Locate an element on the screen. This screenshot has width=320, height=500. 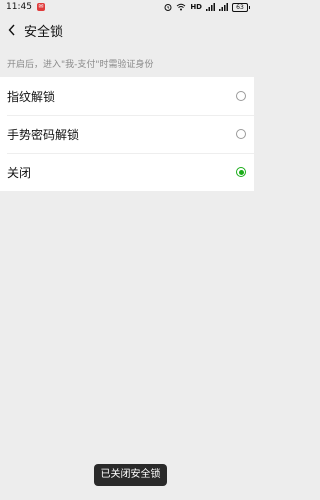
status-bar: 11:45 ✉ HD 63 is located at coordinates (127, 7).